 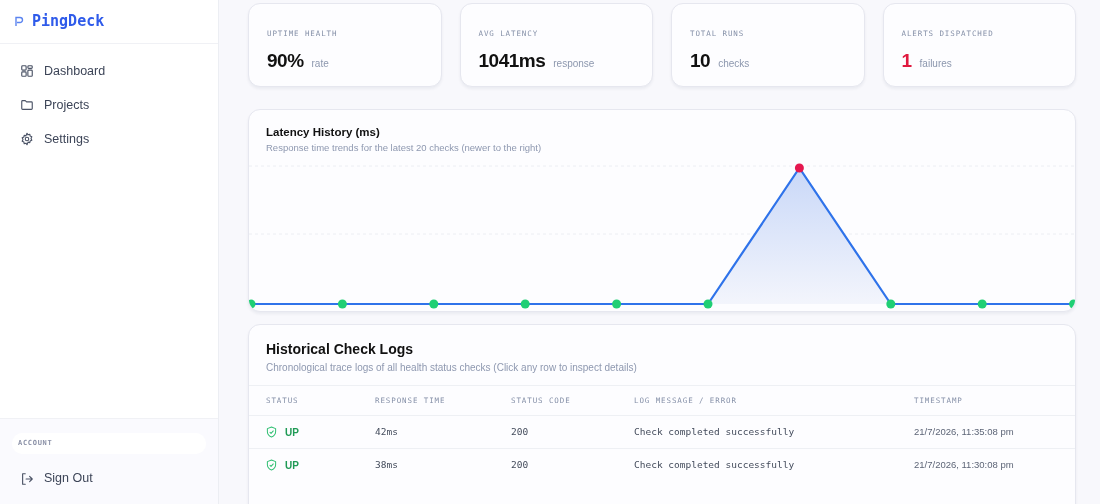 What do you see at coordinates (109, 71) in the screenshot?
I see `nav-item: Dashboard` at bounding box center [109, 71].